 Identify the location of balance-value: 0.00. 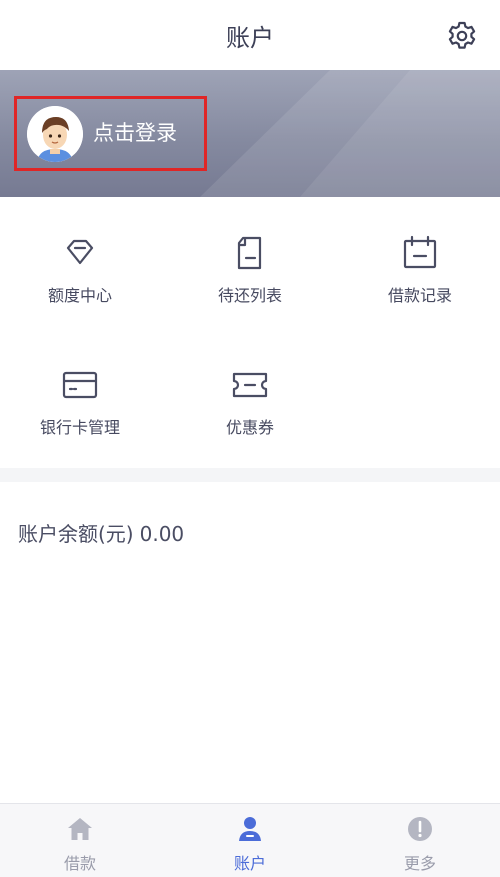
(162, 534).